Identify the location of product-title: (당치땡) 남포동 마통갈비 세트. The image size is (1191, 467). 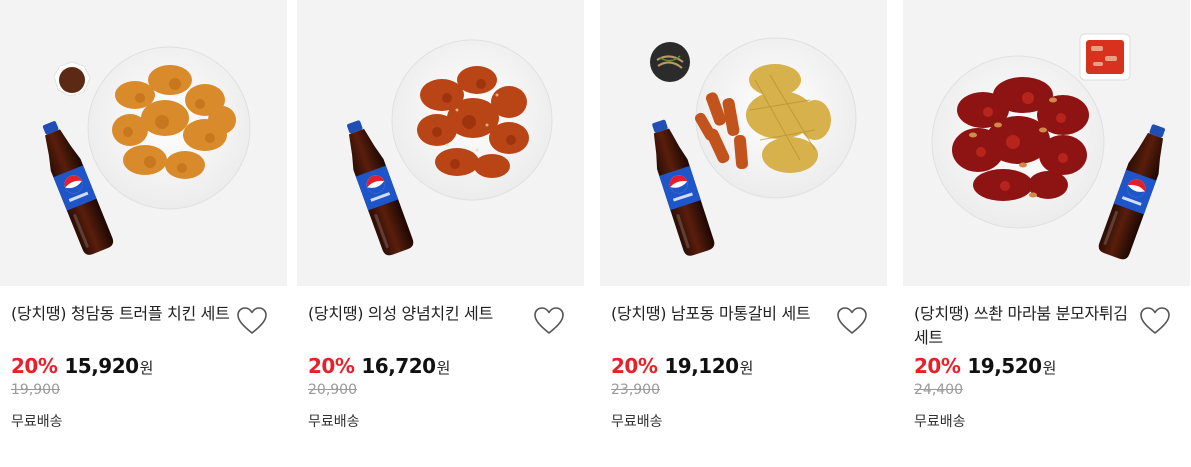
(723, 314).